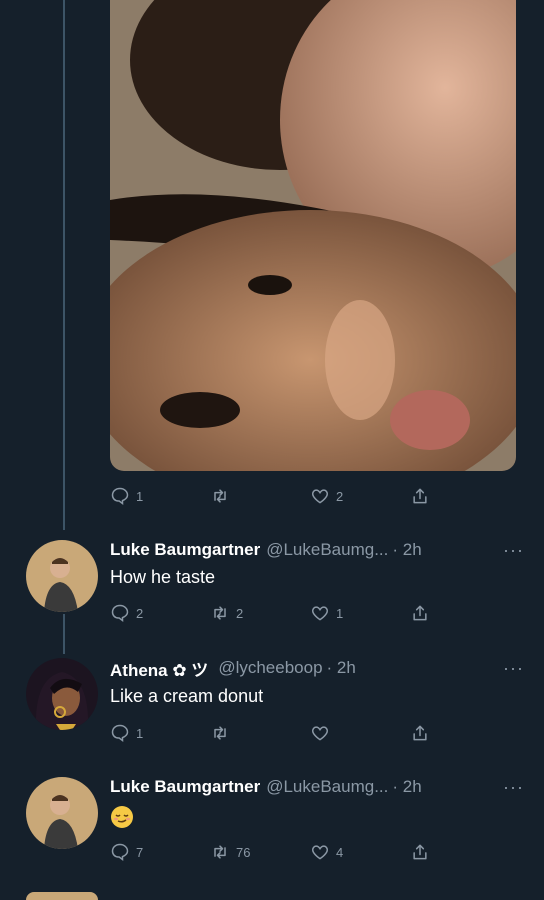 This screenshot has width=544, height=900. I want to click on tweet-actions: 1, so click(275, 733).